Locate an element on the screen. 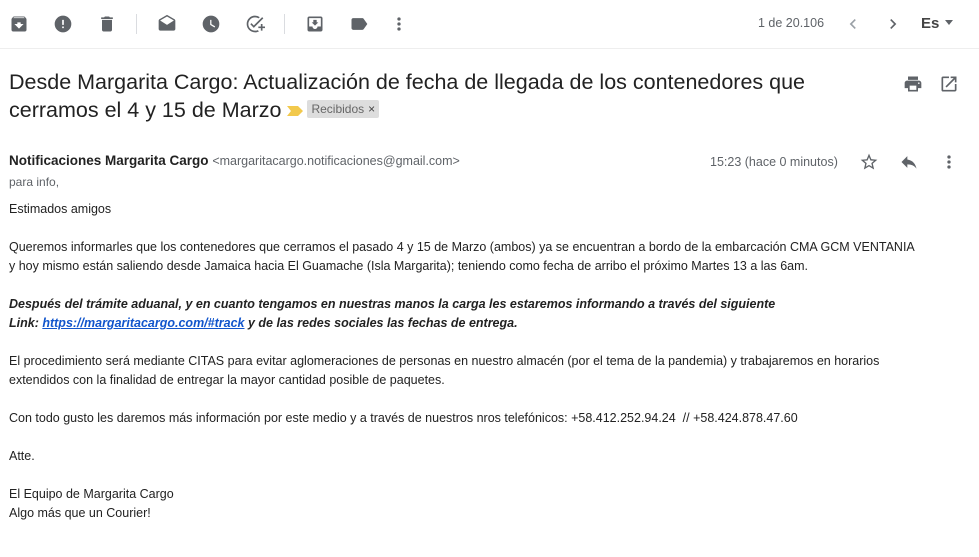 The width and height of the screenshot is (979, 557). important-marker-icon is located at coordinates (295, 111).